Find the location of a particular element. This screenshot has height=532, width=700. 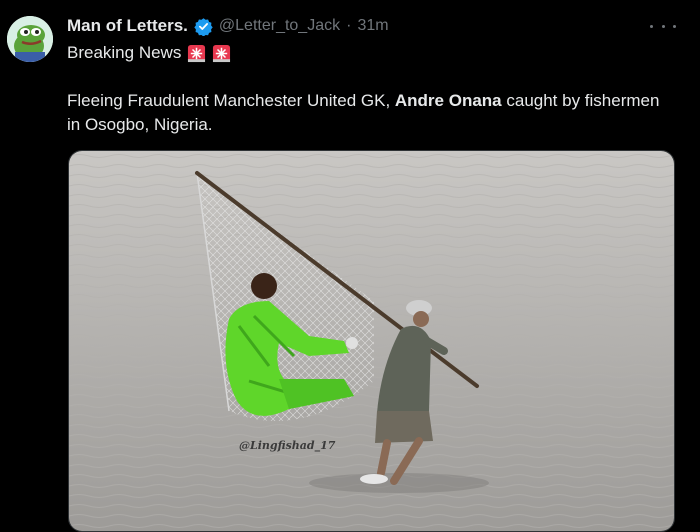

pepe-frog-avatar-icon is located at coordinates (30, 39).